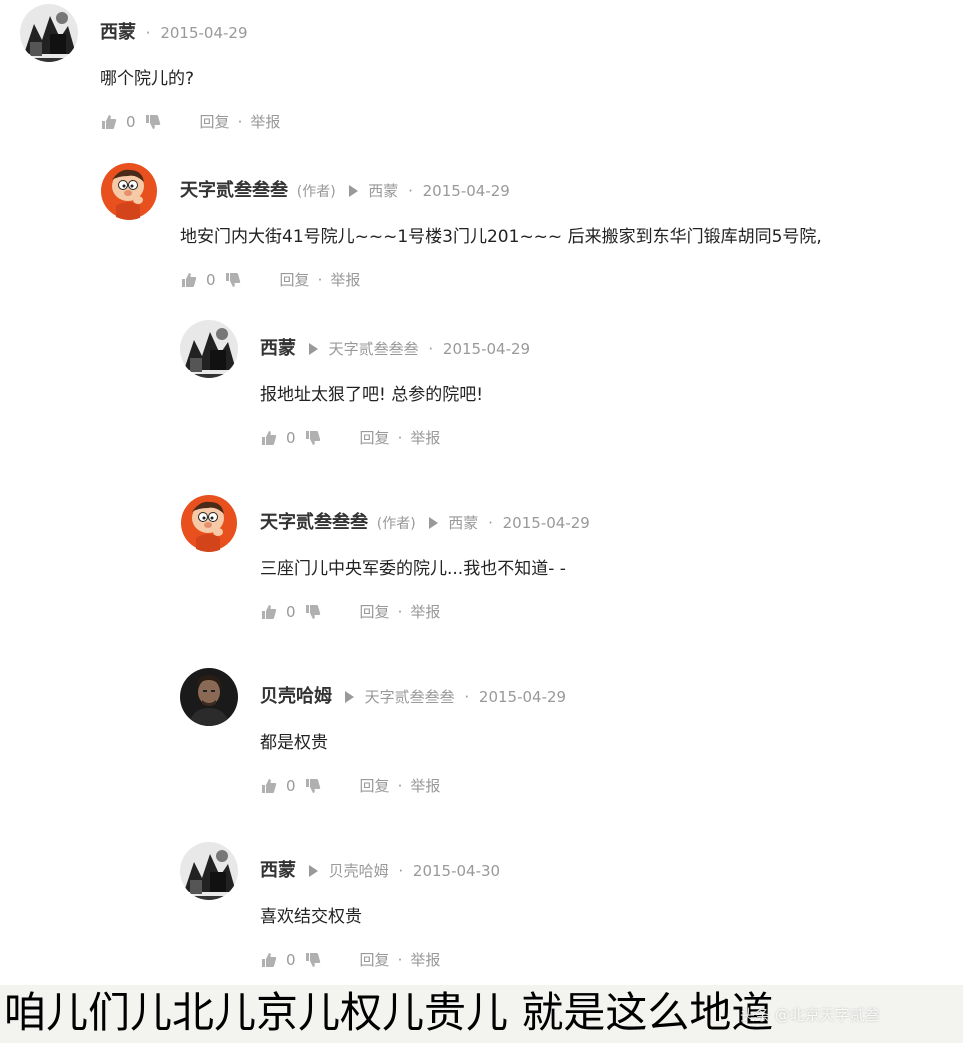 The image size is (963, 1043). What do you see at coordinates (810, 1015) in the screenshot?
I see `watermark: 头条 @北京天字贰叁` at bounding box center [810, 1015].